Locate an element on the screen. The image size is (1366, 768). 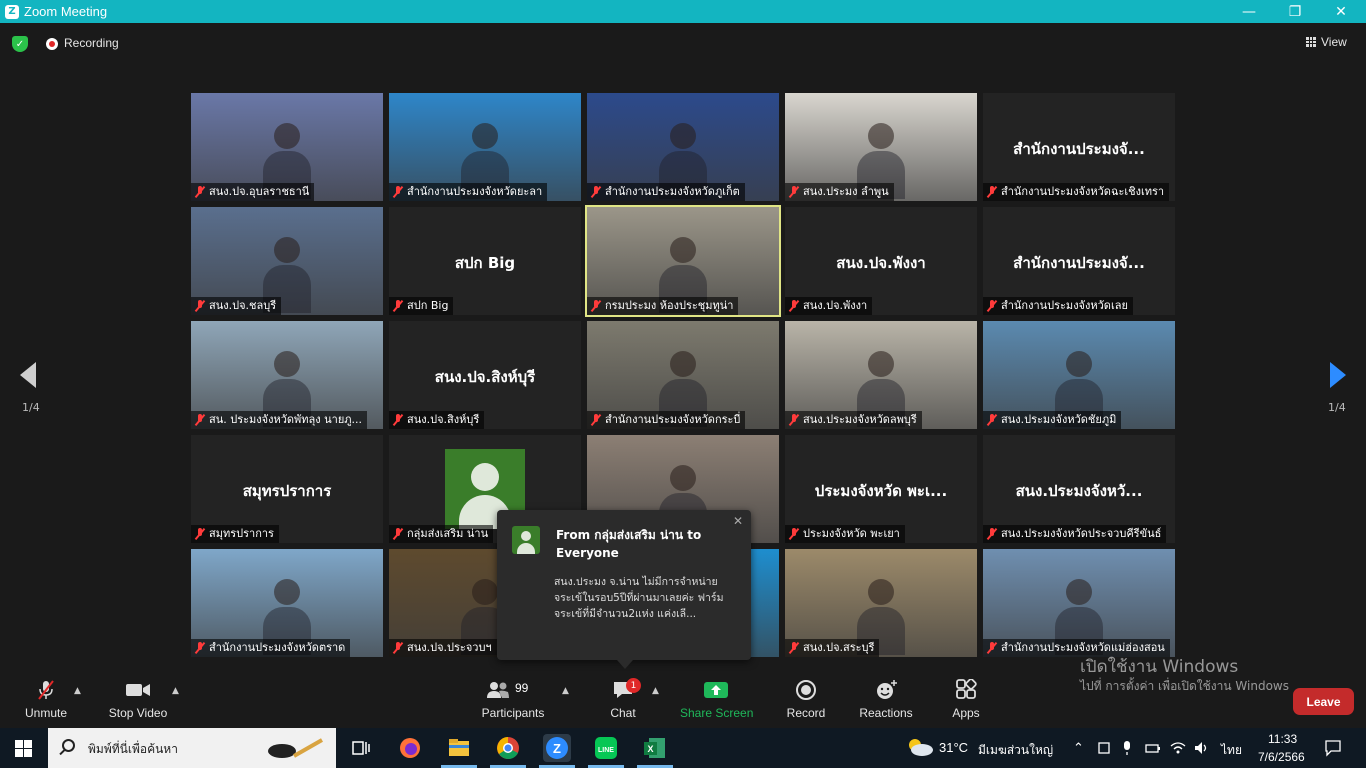
participant-display-name: สนง.ปจ.พังงา is located at coordinates (881, 263).